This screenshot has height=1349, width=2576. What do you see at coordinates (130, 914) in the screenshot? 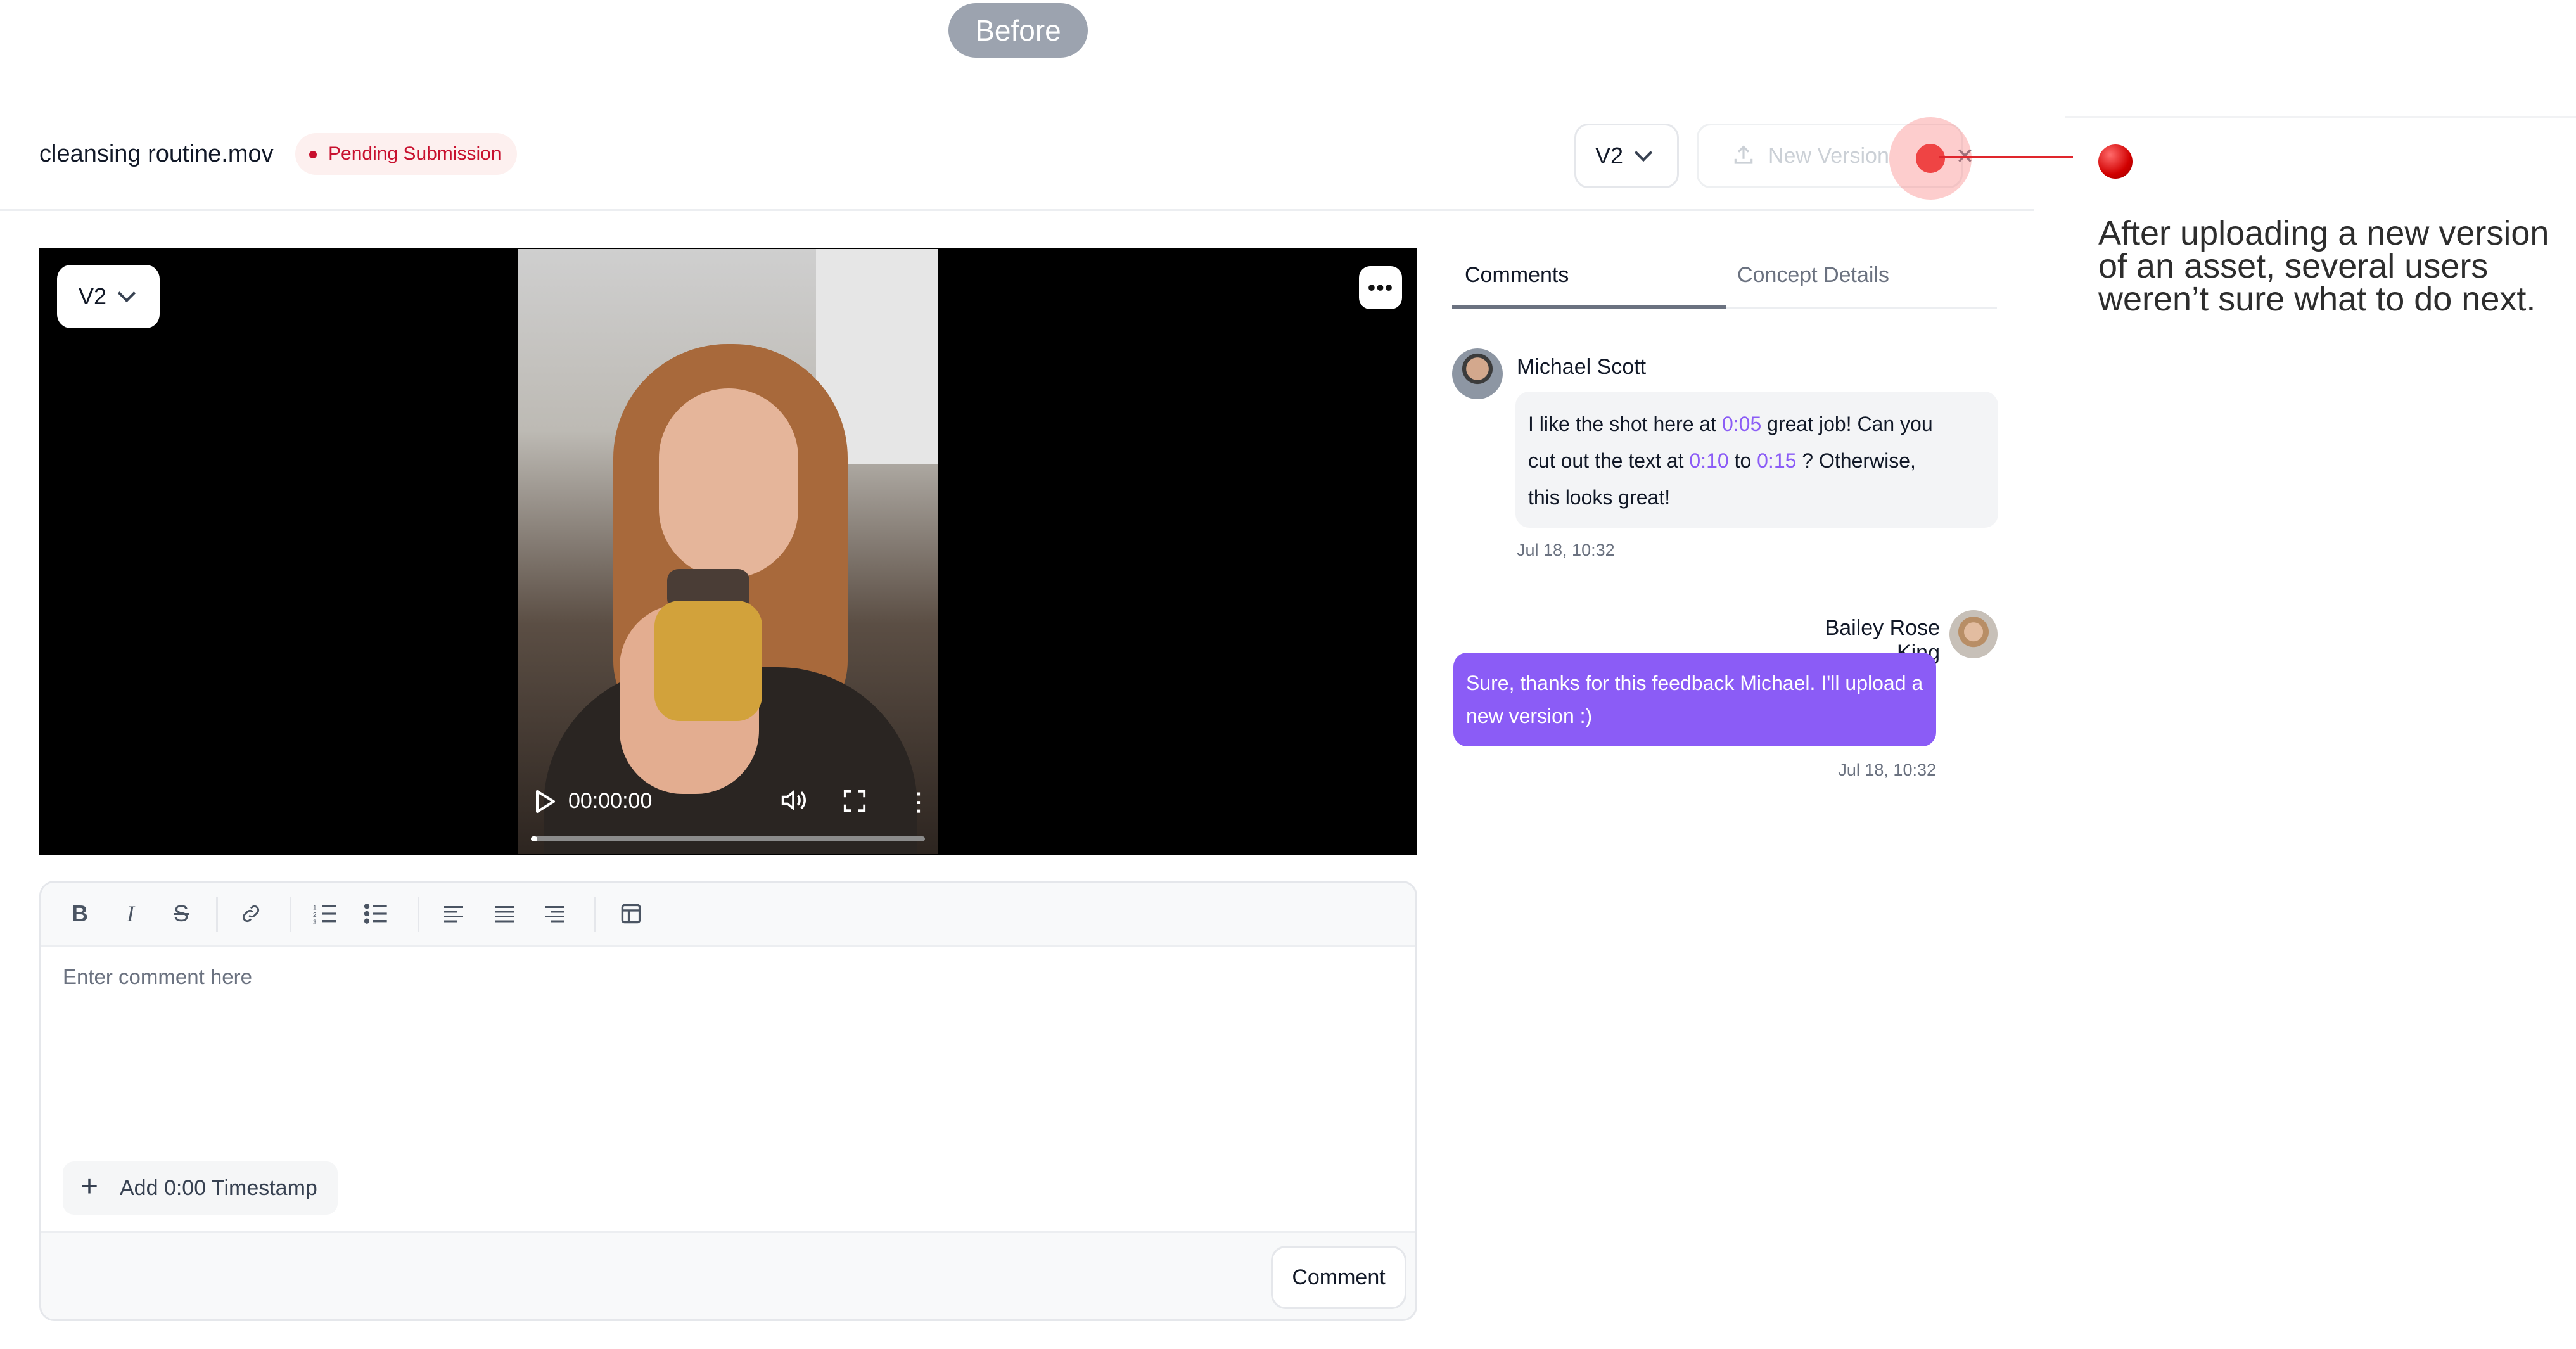
I see `italic-icon: I` at bounding box center [130, 914].